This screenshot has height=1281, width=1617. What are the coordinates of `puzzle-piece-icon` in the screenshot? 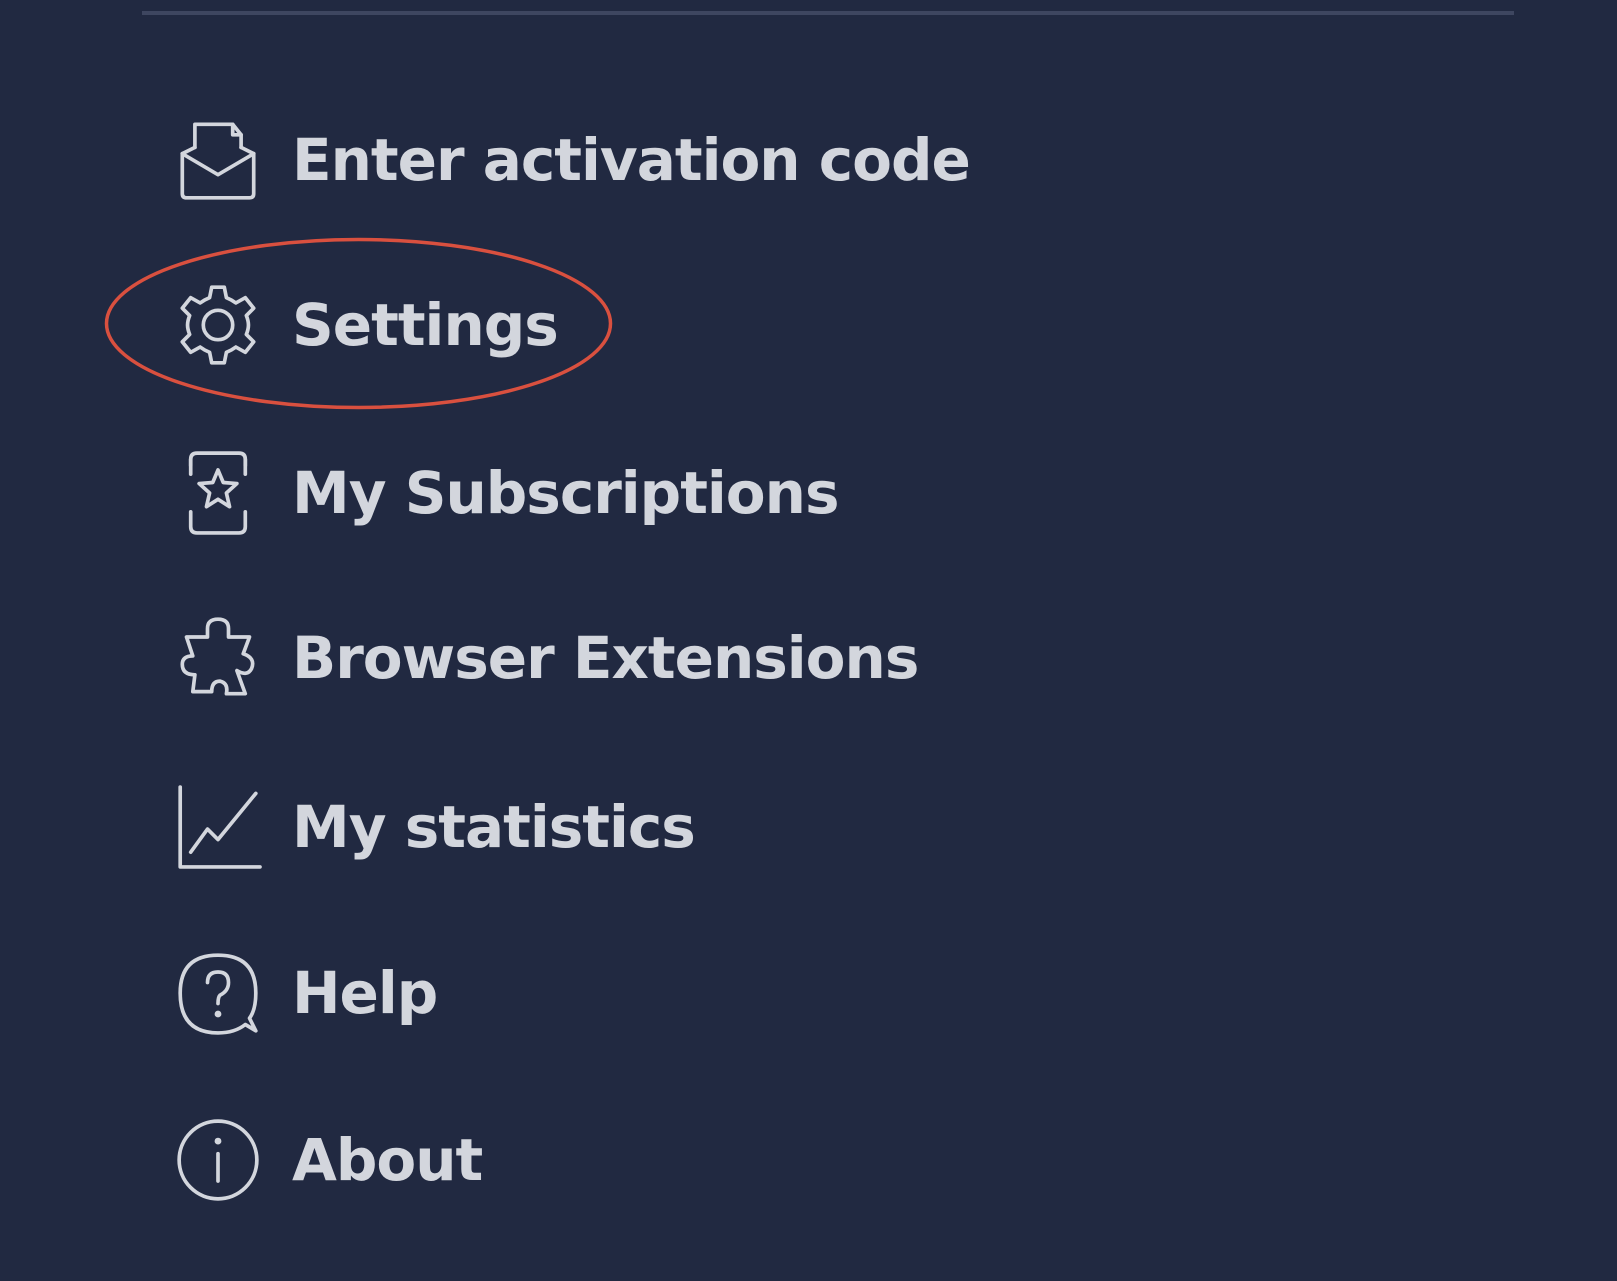 It's located at (222, 658).